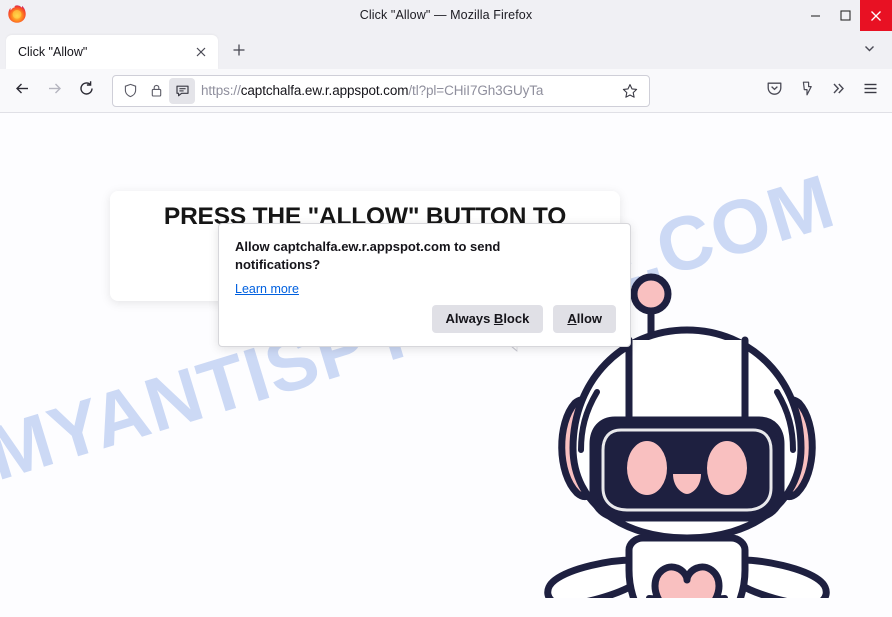 The image size is (892, 617). Describe the element at coordinates (876, 15) in the screenshot. I see `close-window-button` at that location.